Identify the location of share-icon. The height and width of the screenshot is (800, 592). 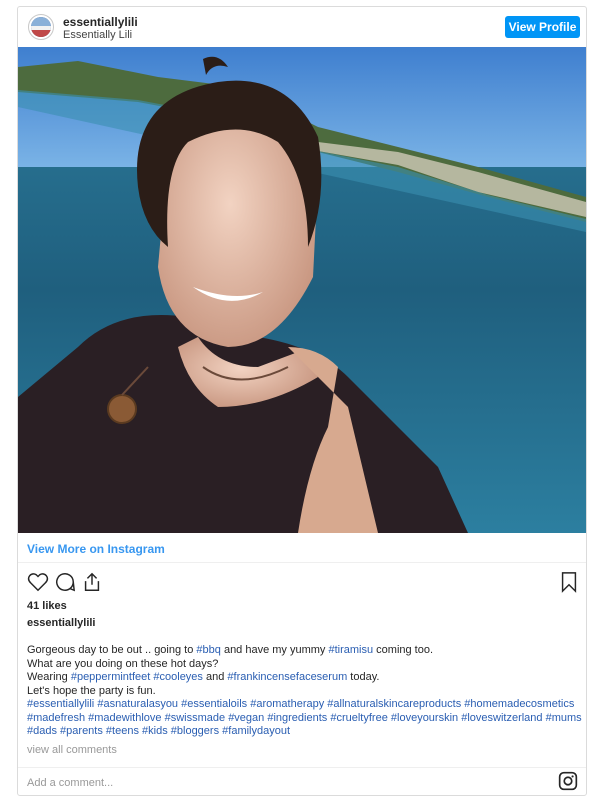
(92, 582).